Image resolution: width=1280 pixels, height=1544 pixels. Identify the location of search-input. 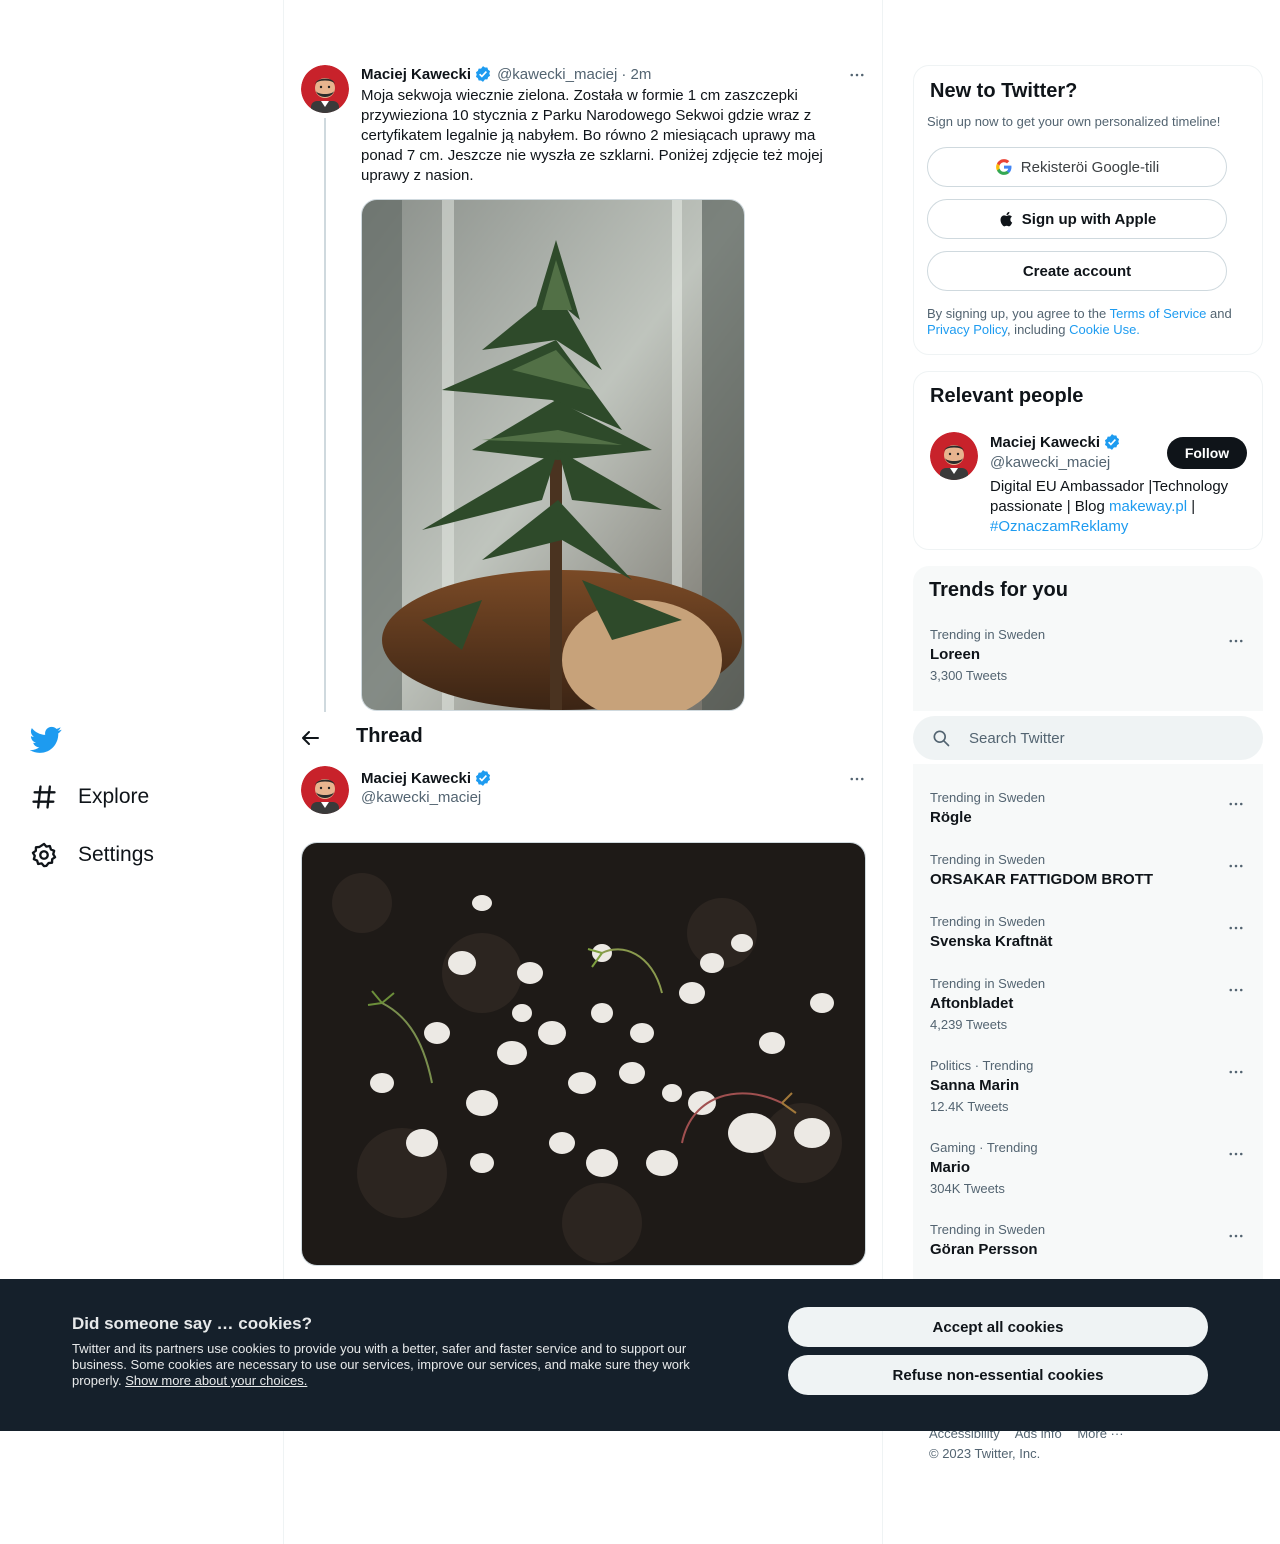
(1104, 738).